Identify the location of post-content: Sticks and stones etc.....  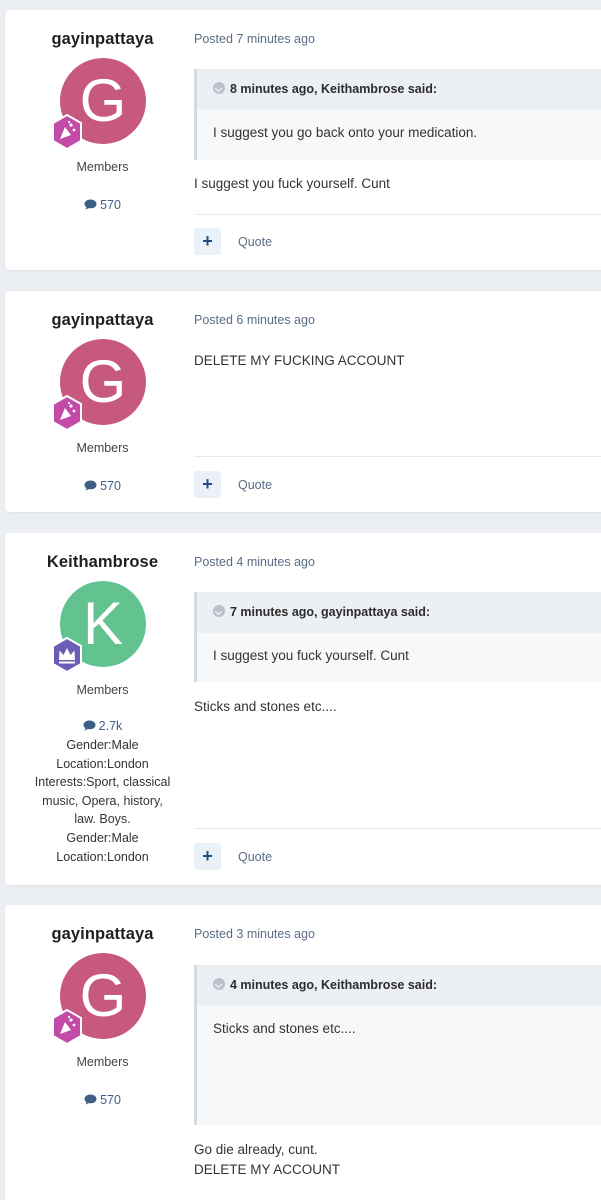
(265, 707).